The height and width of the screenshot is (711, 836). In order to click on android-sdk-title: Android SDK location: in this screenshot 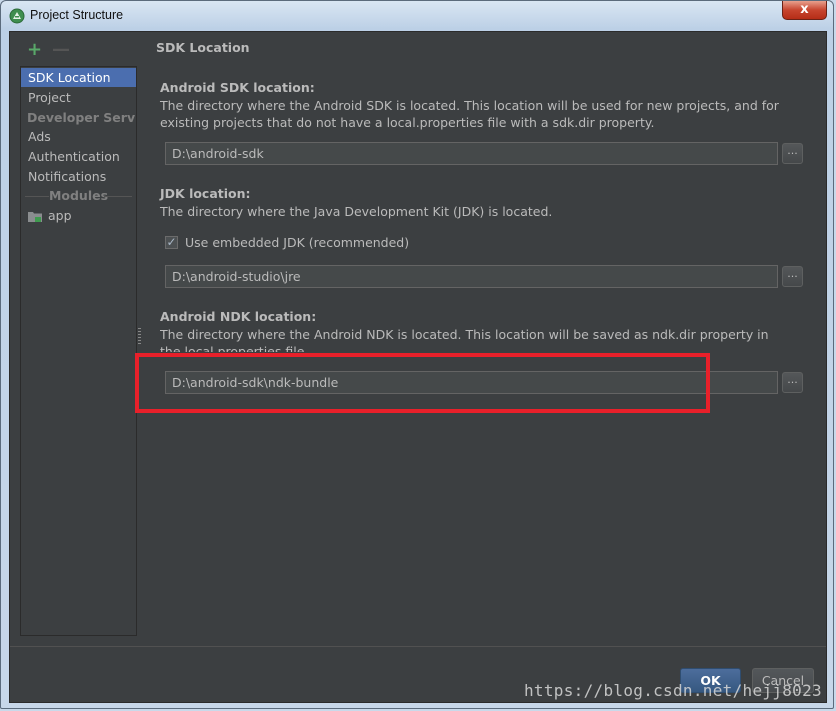, I will do `click(237, 87)`.